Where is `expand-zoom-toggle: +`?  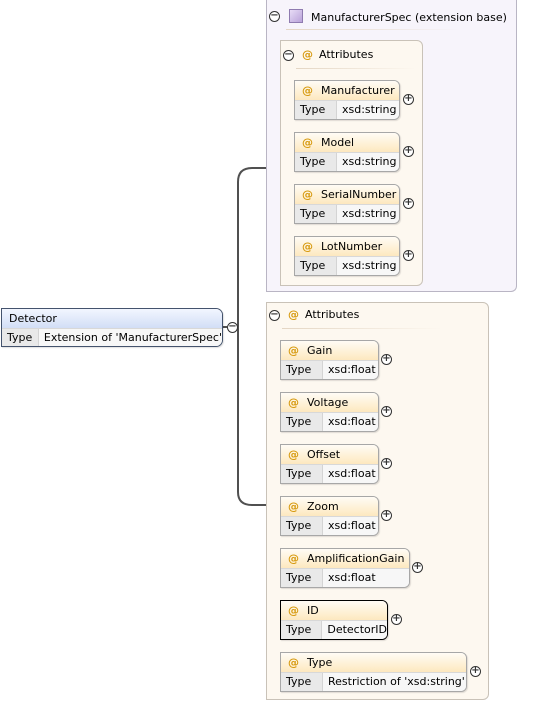 expand-zoom-toggle: + is located at coordinates (386, 515).